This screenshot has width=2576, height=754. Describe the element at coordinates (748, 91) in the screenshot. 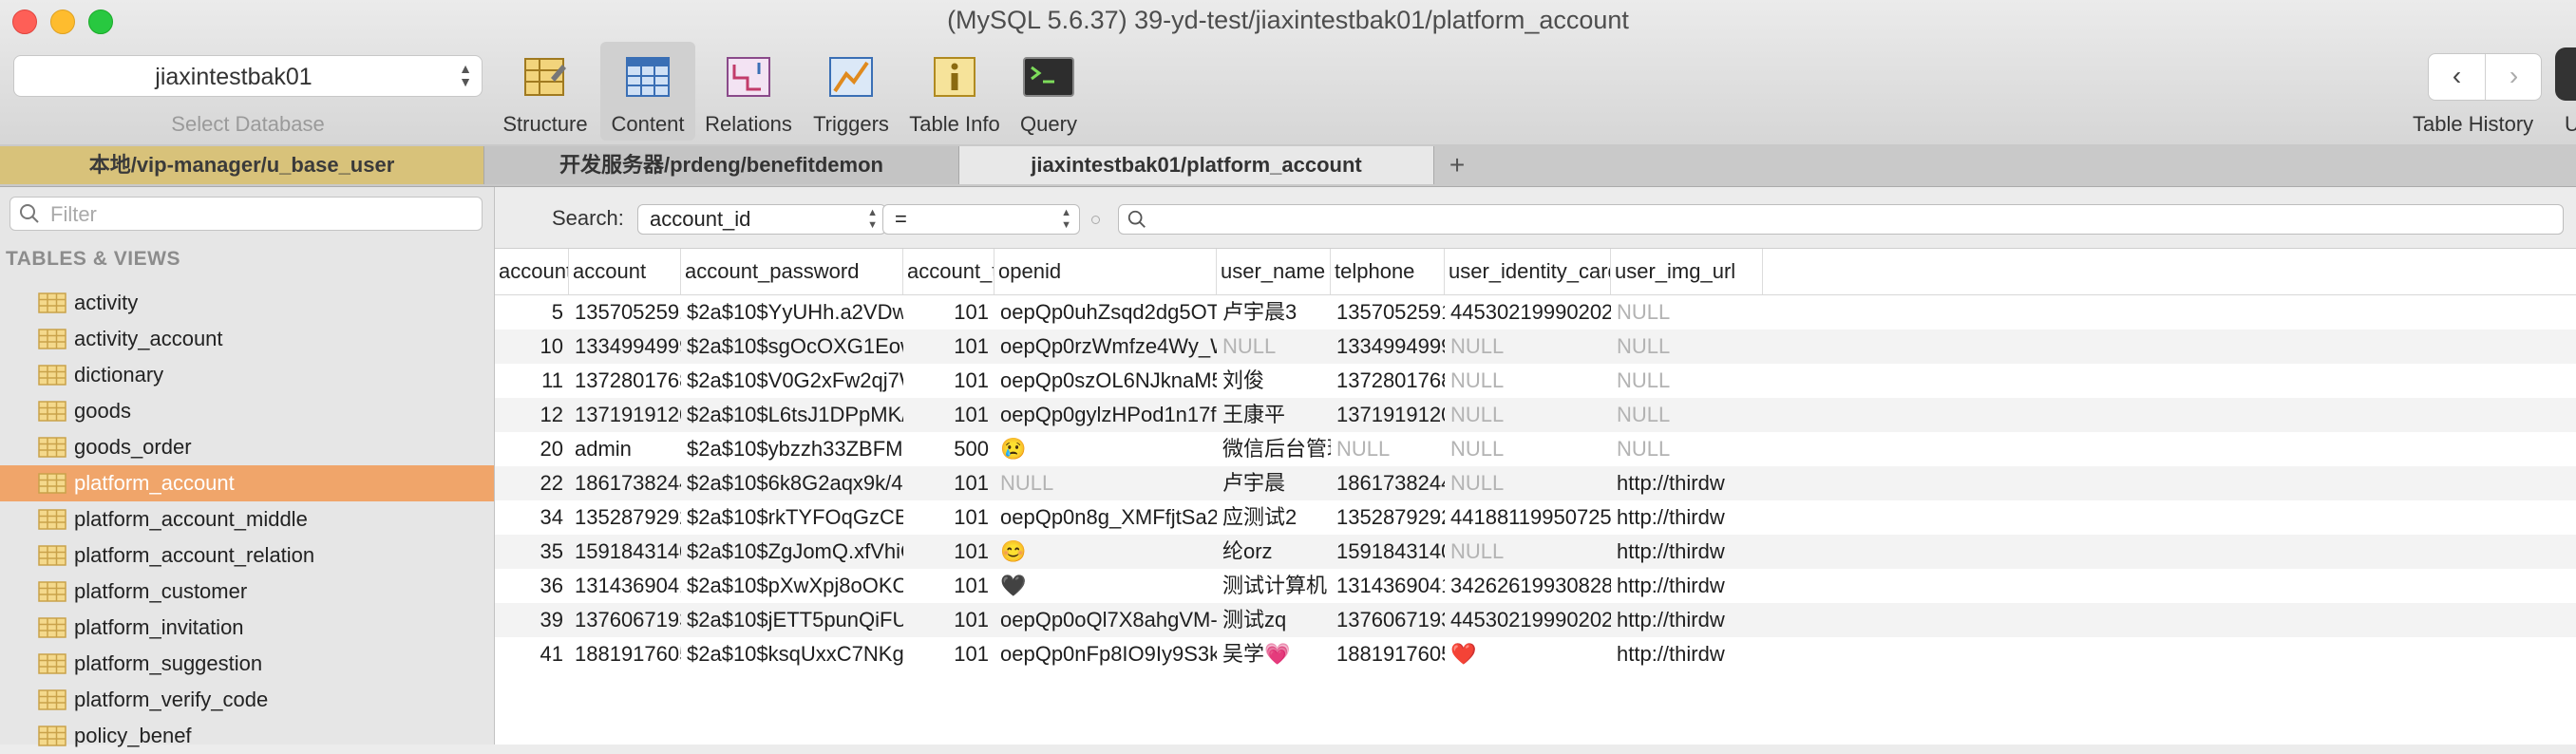

I see `relations-button: Relations` at that location.